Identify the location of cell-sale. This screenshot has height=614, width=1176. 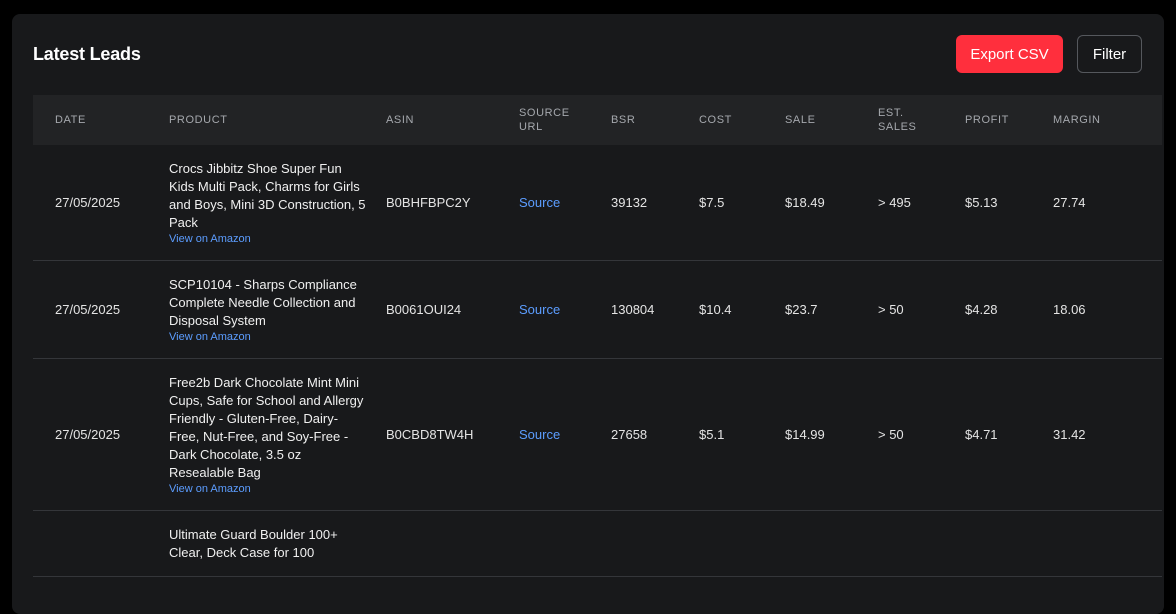
(831, 544).